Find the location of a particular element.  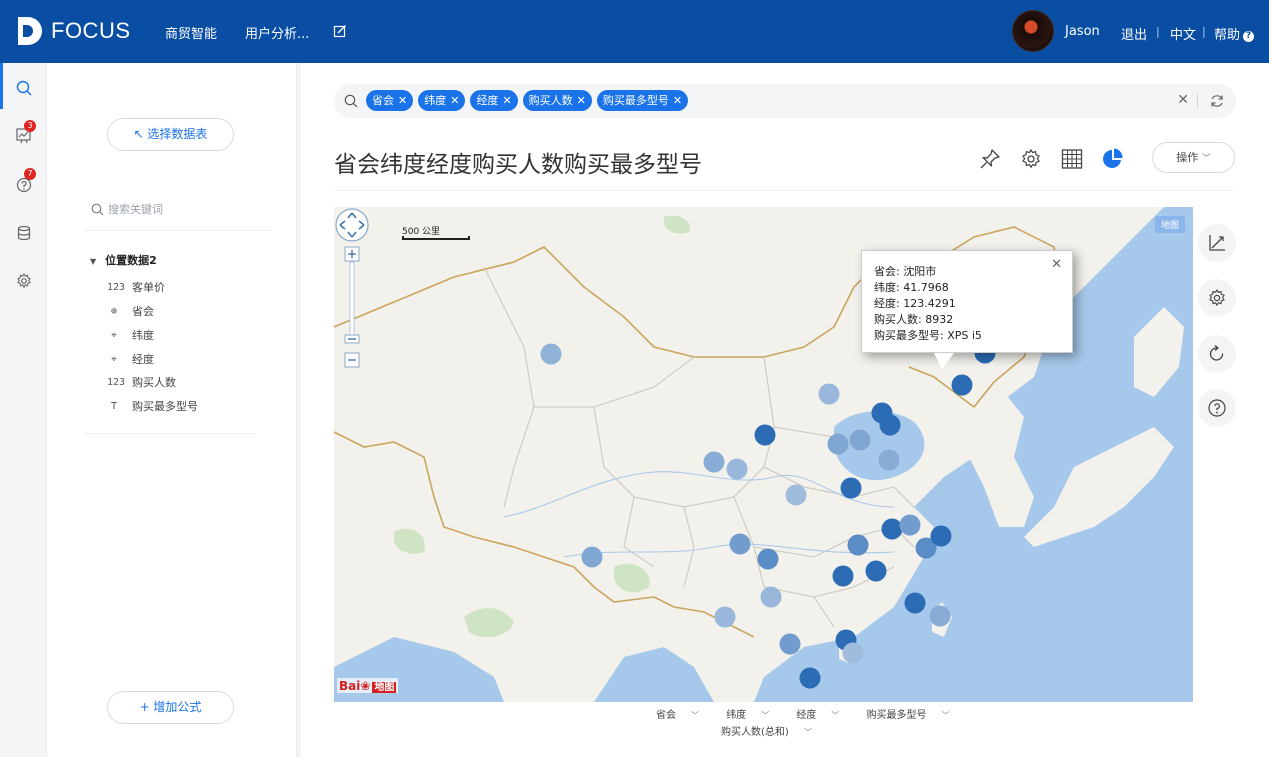

zoom-slider-track is located at coordinates (352, 302).